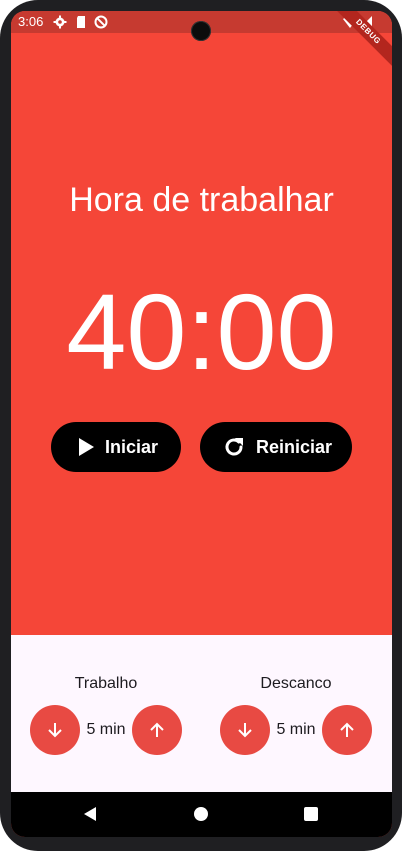 The width and height of the screenshot is (402, 851). I want to click on recents-icon, so click(311, 814).